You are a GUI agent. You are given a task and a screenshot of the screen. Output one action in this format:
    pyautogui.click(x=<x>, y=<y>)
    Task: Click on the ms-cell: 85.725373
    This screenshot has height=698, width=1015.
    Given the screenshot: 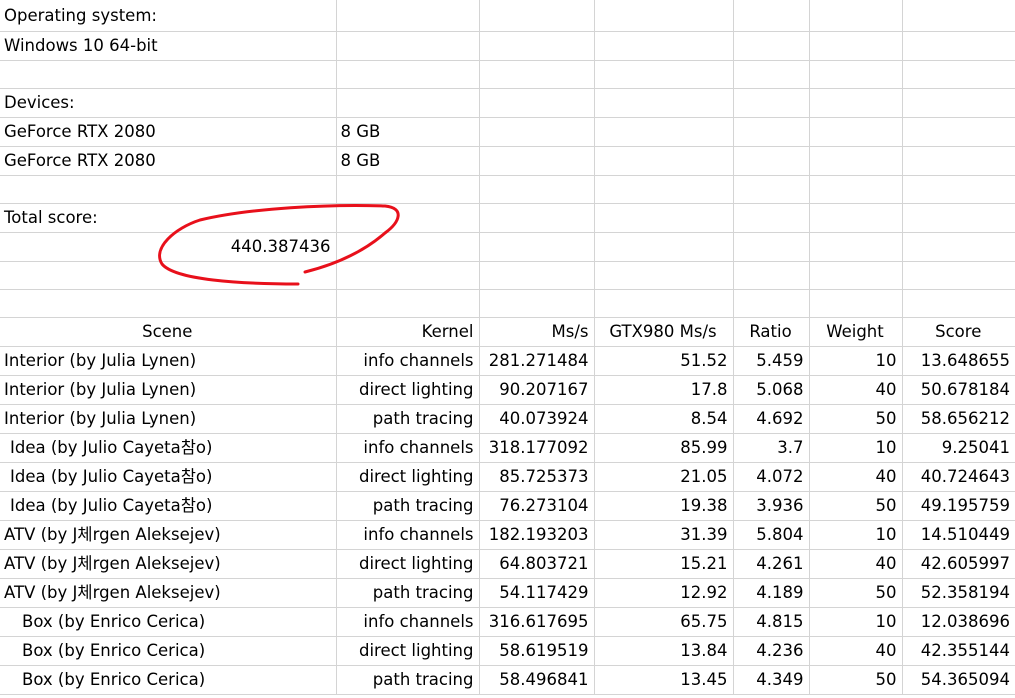 What is the action you would take?
    pyautogui.click(x=537, y=477)
    